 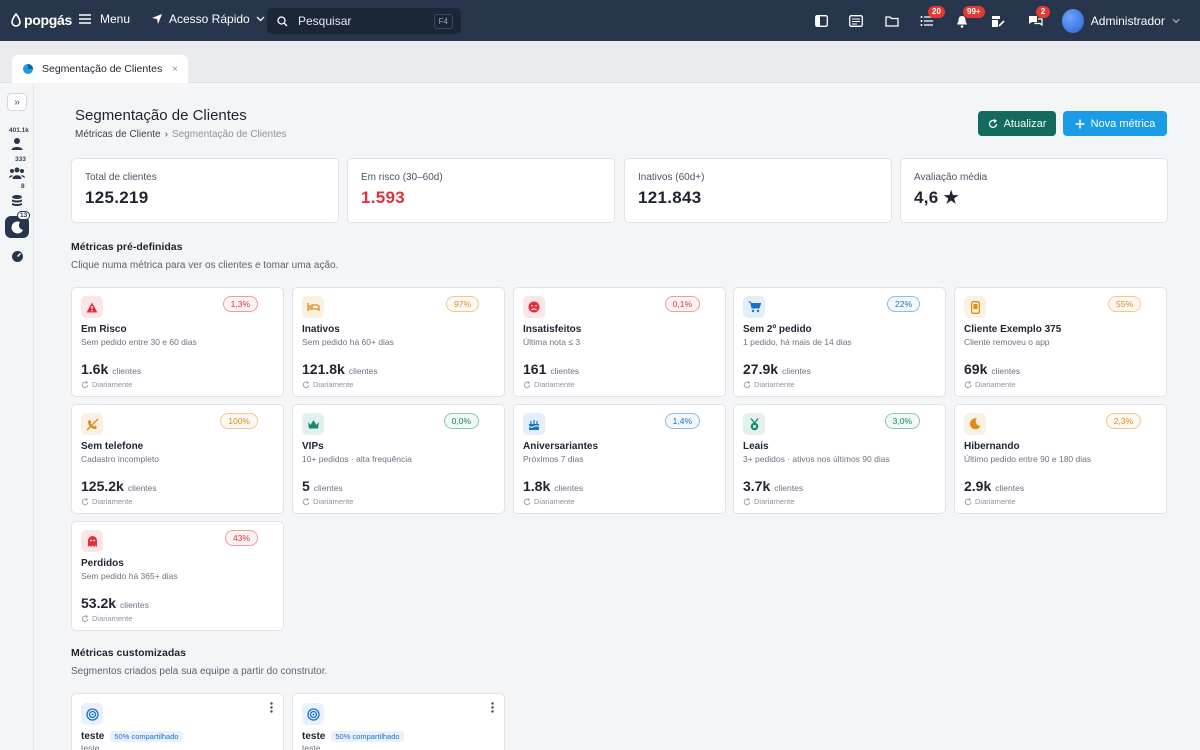 I want to click on breadcrumb-current: Segmentação de Clientes, so click(x=229, y=134).